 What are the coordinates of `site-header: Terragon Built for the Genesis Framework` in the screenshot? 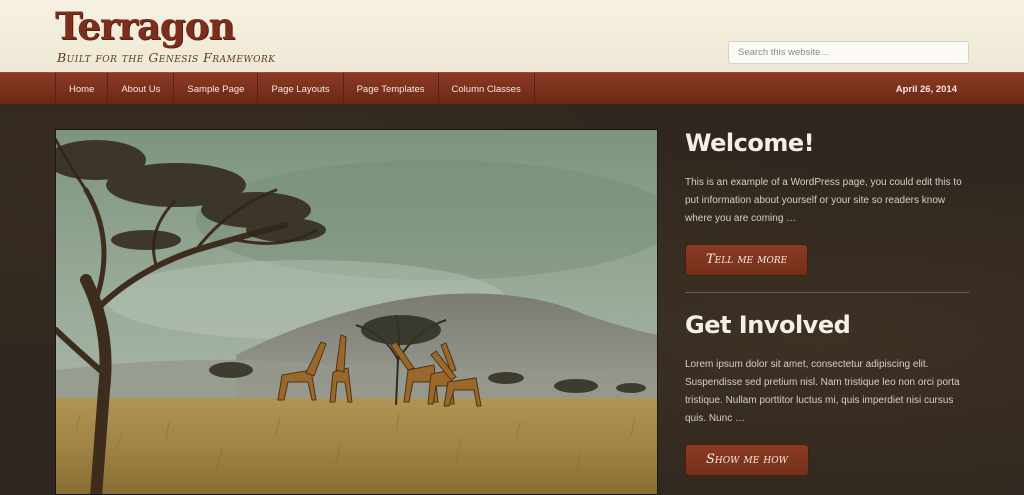 It's located at (512, 36).